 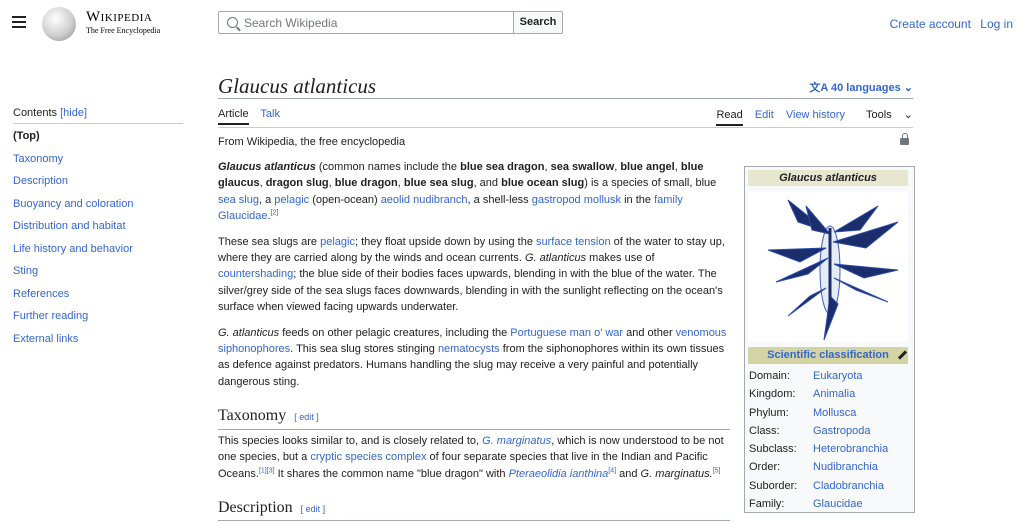 I want to click on toc-hide-link: [hide], so click(x=73, y=113).